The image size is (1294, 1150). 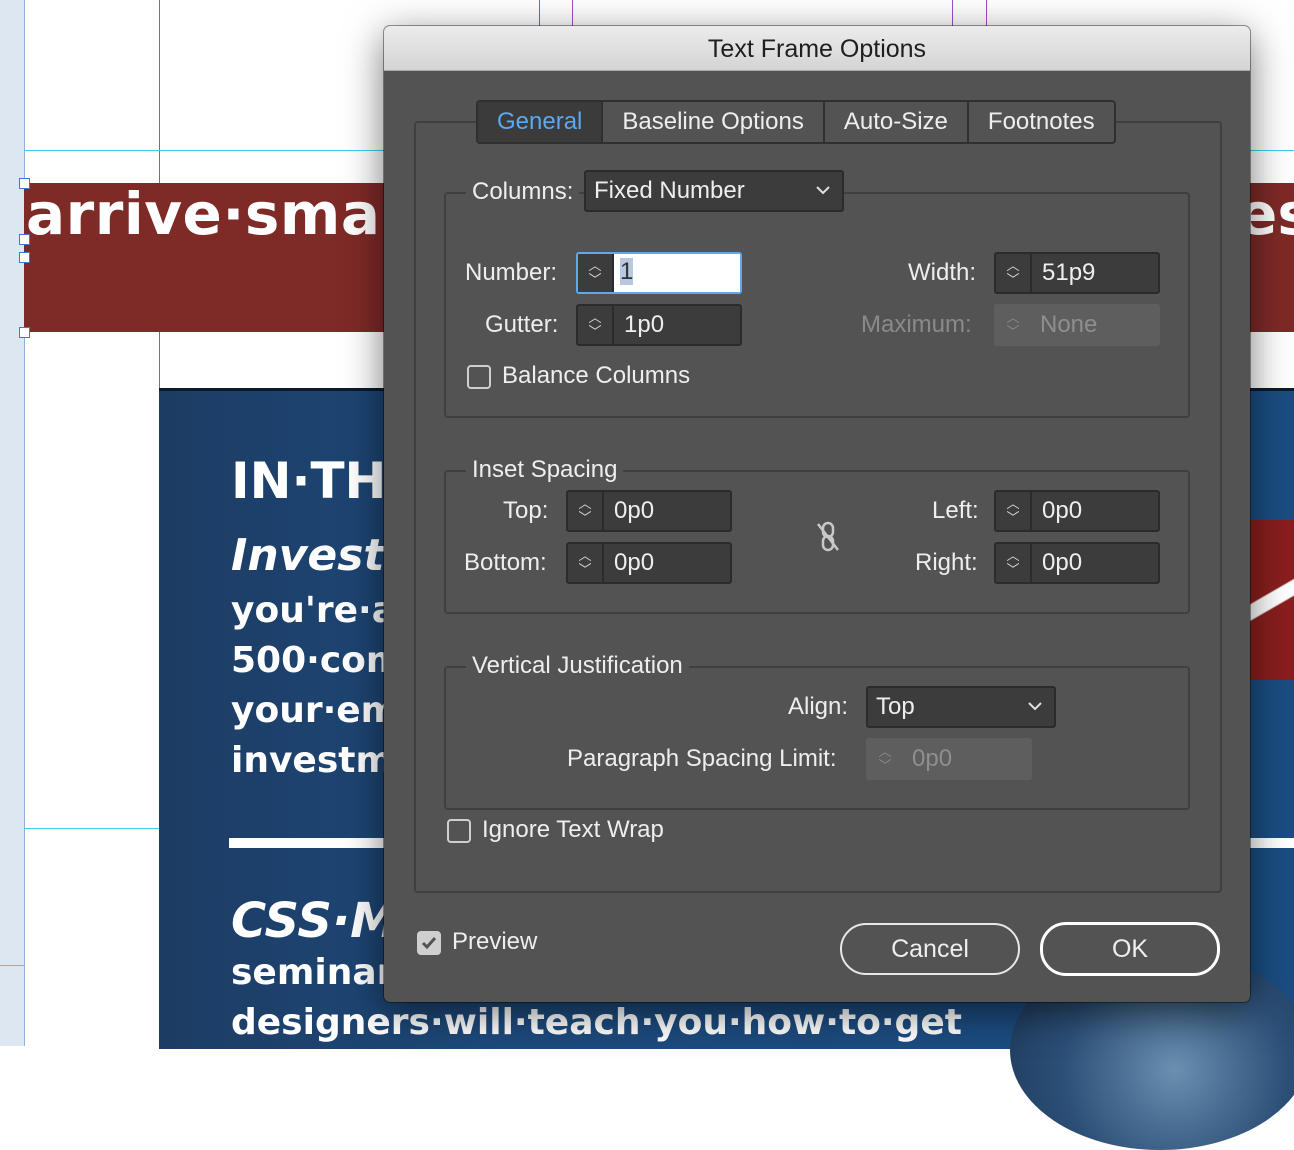 I want to click on balance-columns-label: Balance Columns, so click(x=596, y=375).